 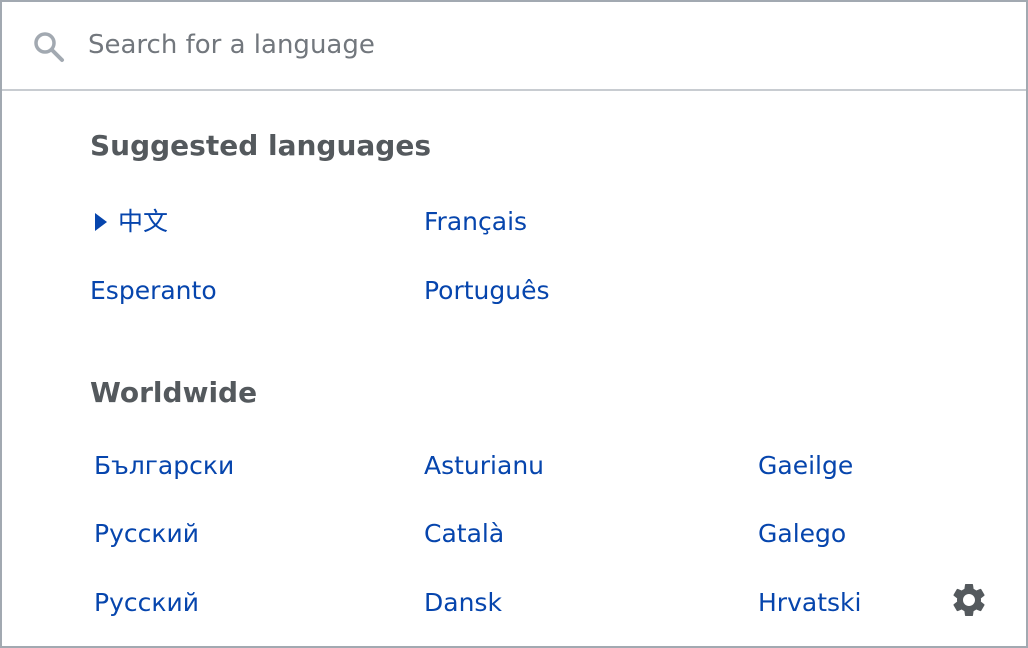 I want to click on worldwide-heading: Worldwide, so click(x=174, y=392).